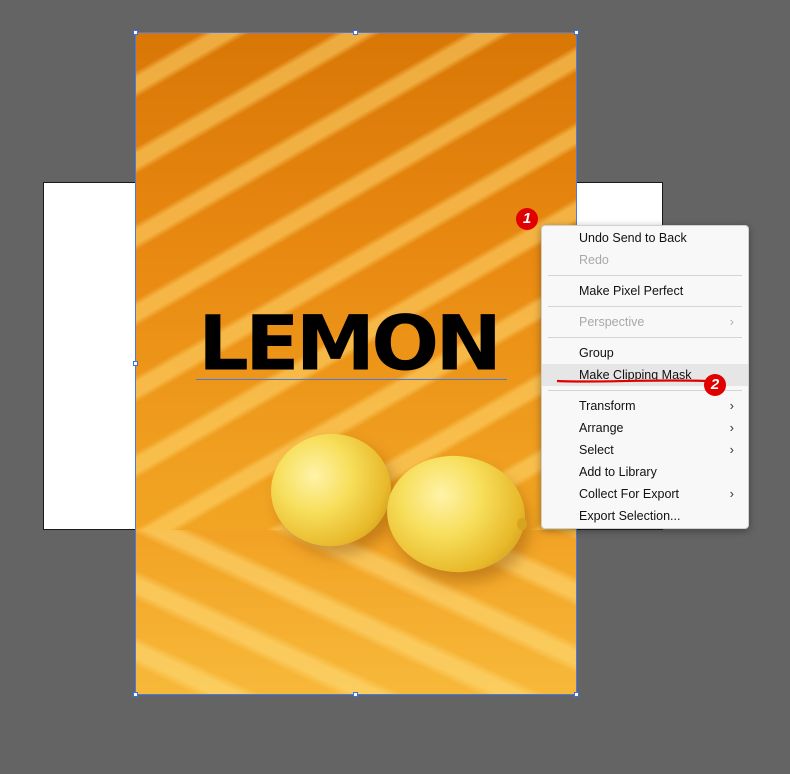 The image size is (790, 774). What do you see at coordinates (135, 694) in the screenshot?
I see `resize-handle-bottom-left` at bounding box center [135, 694].